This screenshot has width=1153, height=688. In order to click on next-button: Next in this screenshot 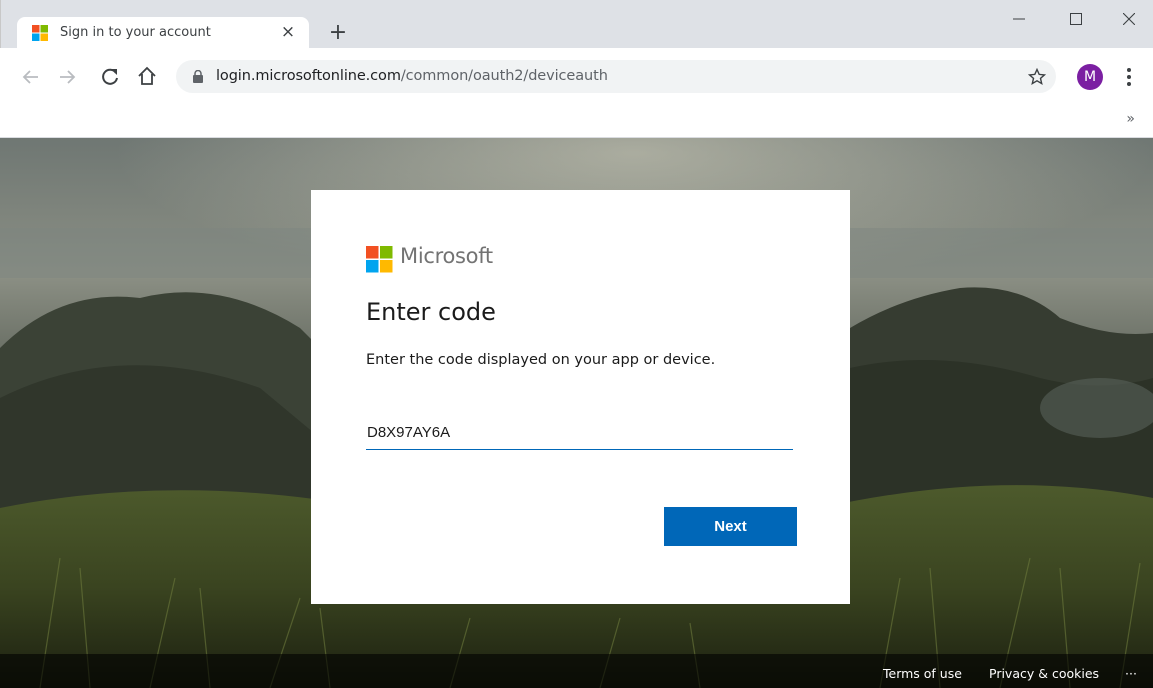, I will do `click(730, 526)`.